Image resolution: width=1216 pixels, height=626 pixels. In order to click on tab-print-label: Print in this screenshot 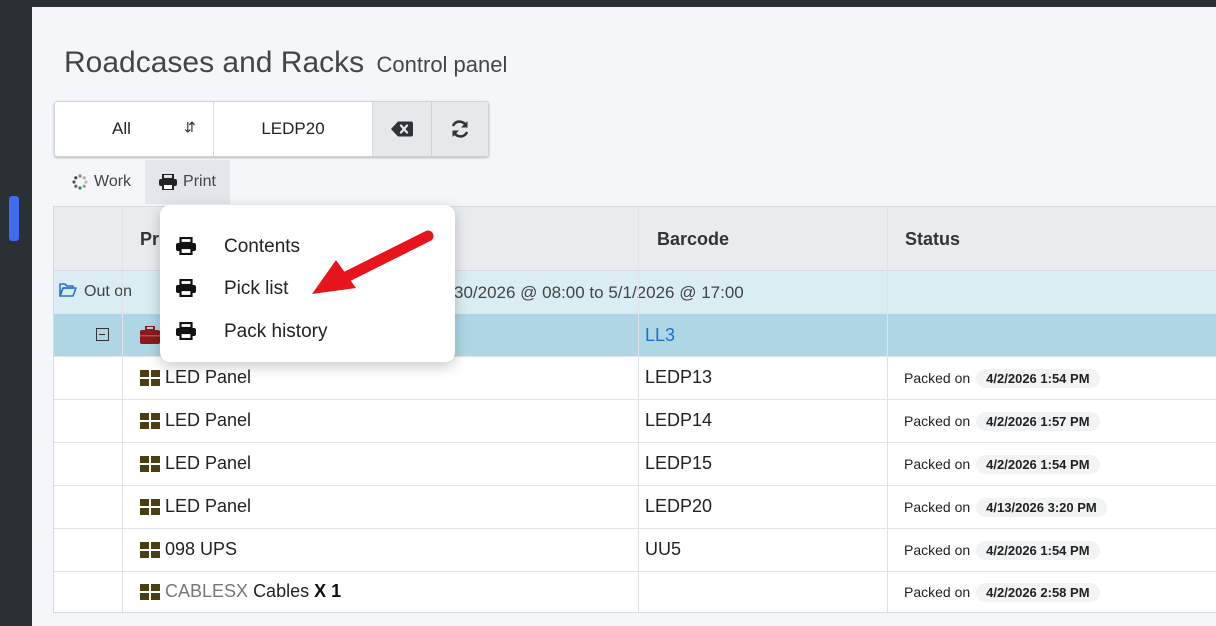, I will do `click(199, 181)`.